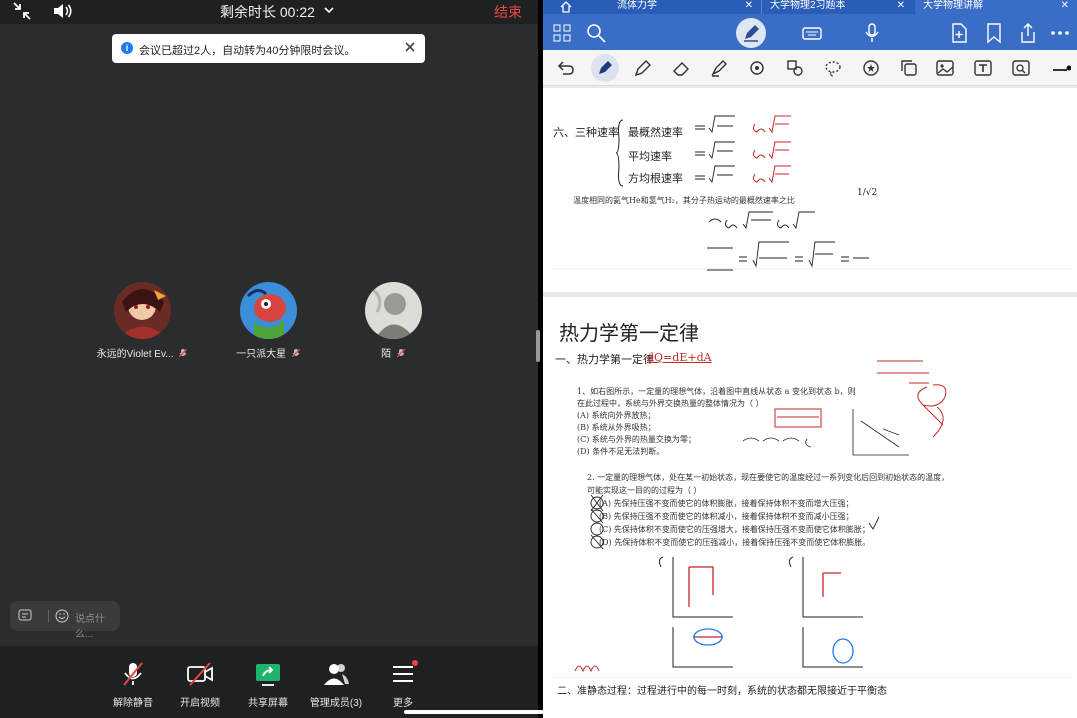  Describe the element at coordinates (844, 408) in the screenshot. I see `q1-annotations` at that location.